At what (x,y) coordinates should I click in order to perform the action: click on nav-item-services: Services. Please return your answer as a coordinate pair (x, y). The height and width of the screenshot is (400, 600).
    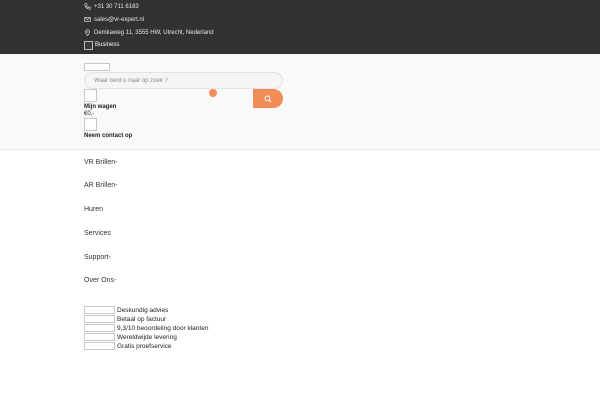
    Looking at the image, I should click on (97, 233).